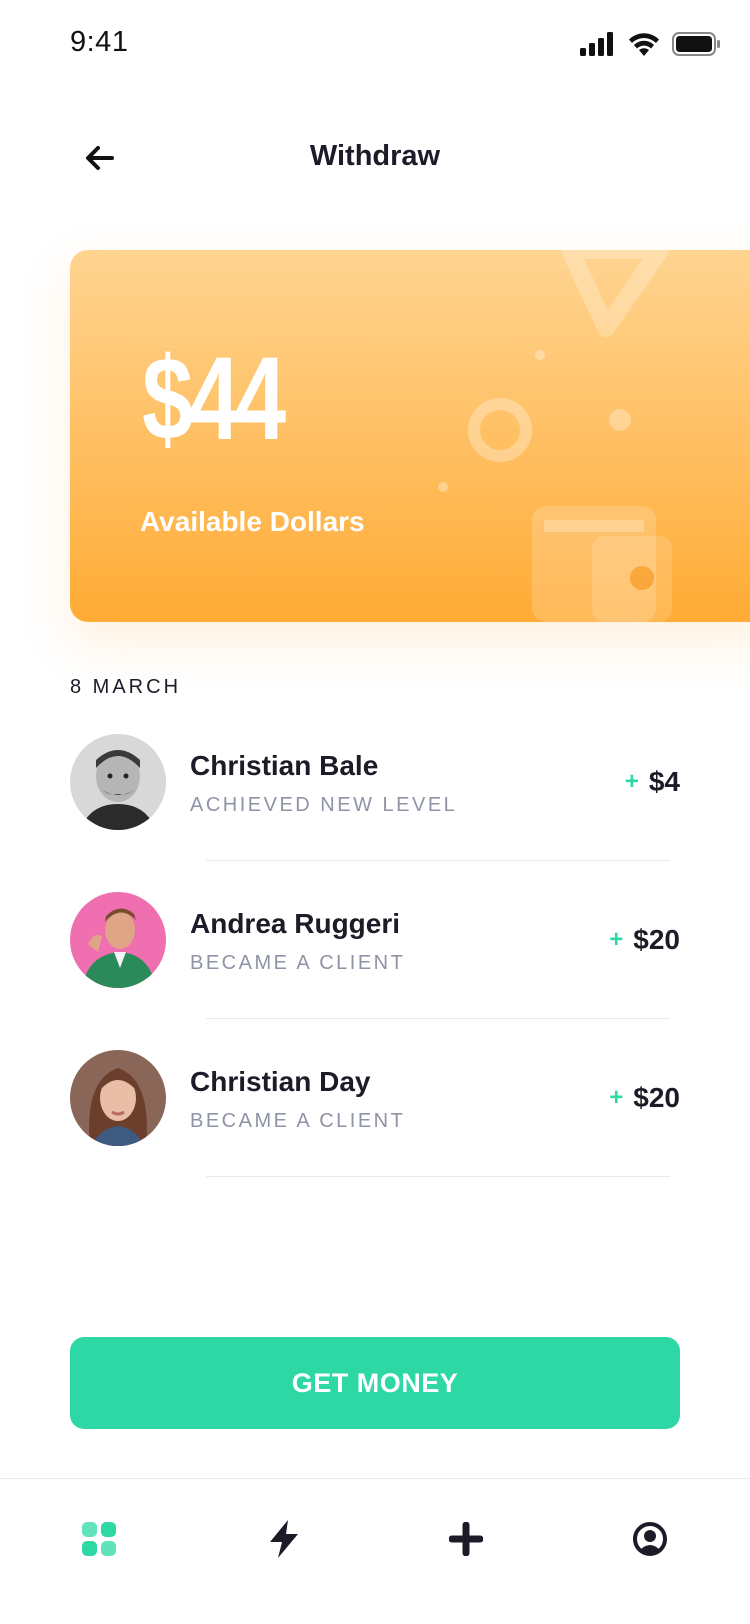 This screenshot has width=750, height=1624. Describe the element at coordinates (375, 45) in the screenshot. I see `status-bar: 9:41` at that location.